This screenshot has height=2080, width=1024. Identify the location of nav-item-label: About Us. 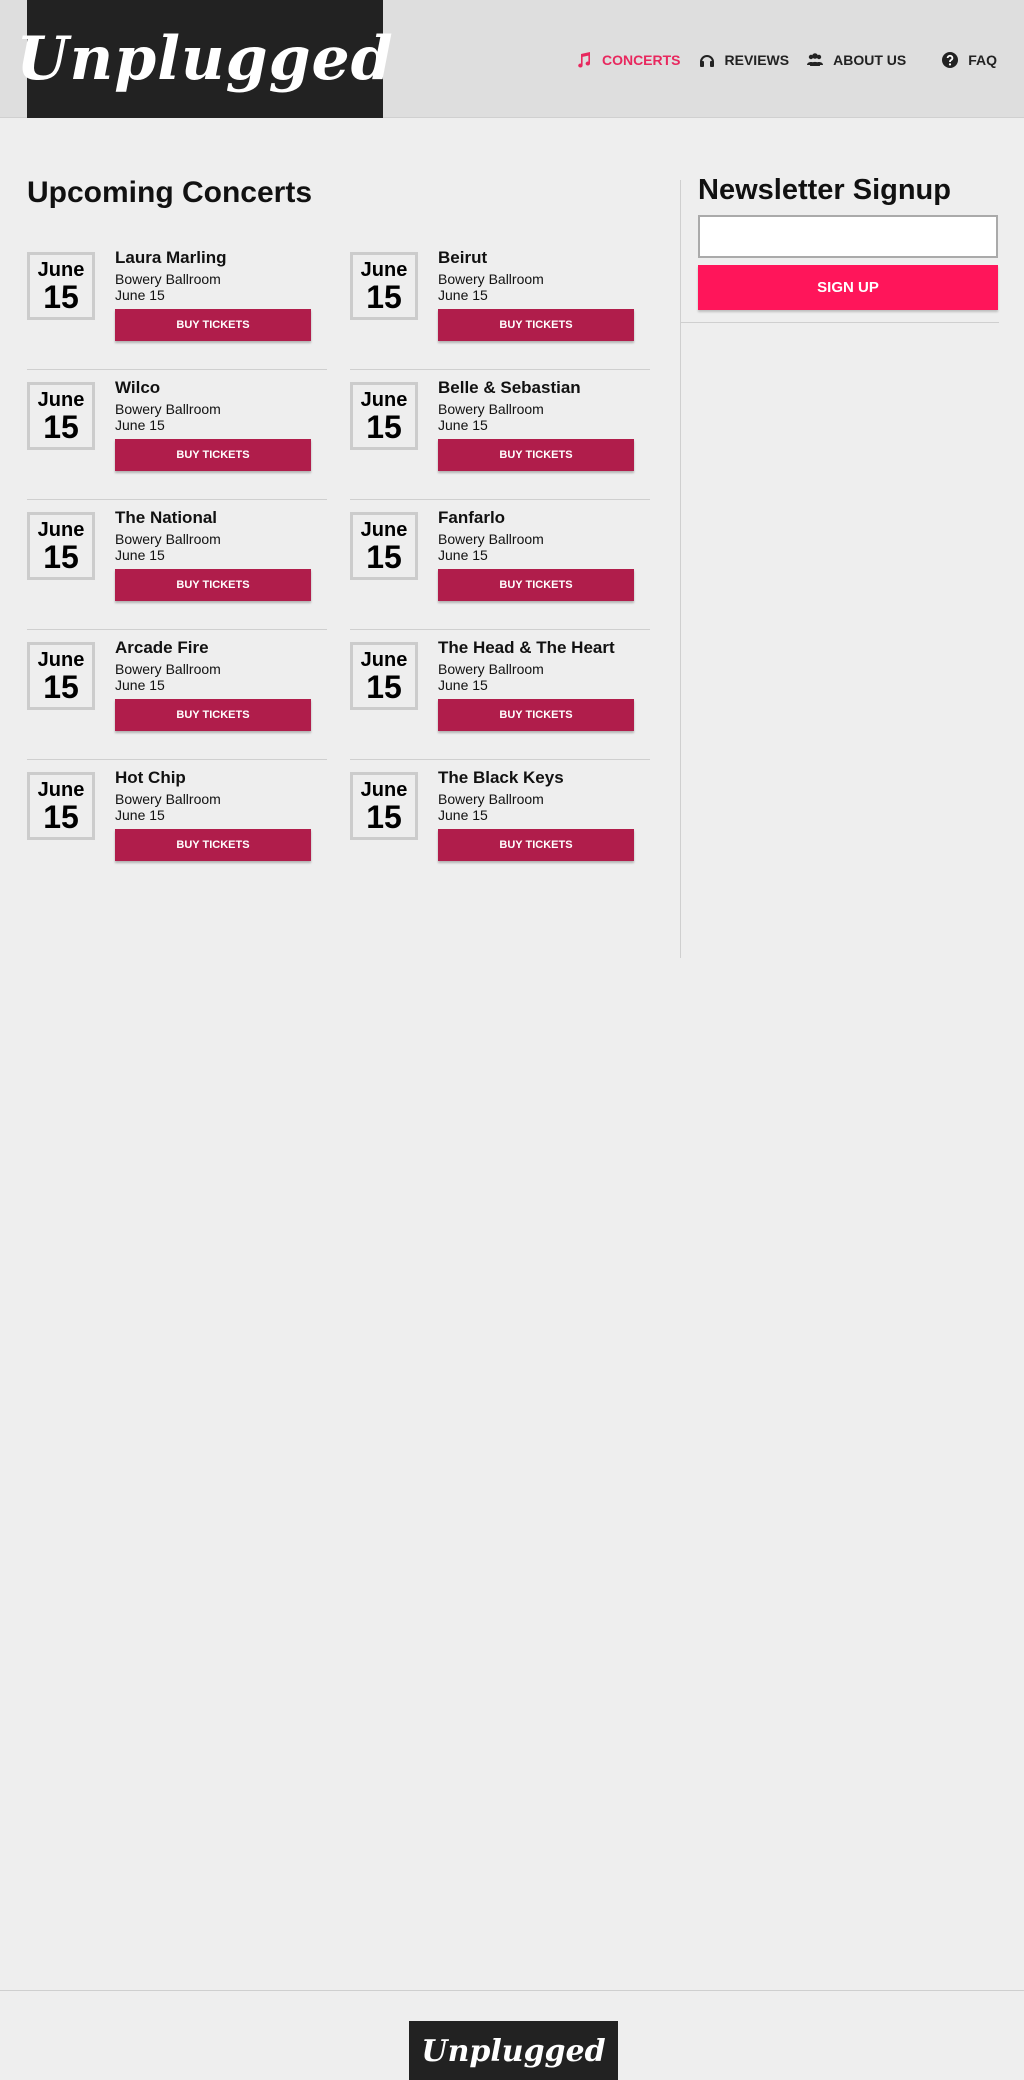
(870, 60).